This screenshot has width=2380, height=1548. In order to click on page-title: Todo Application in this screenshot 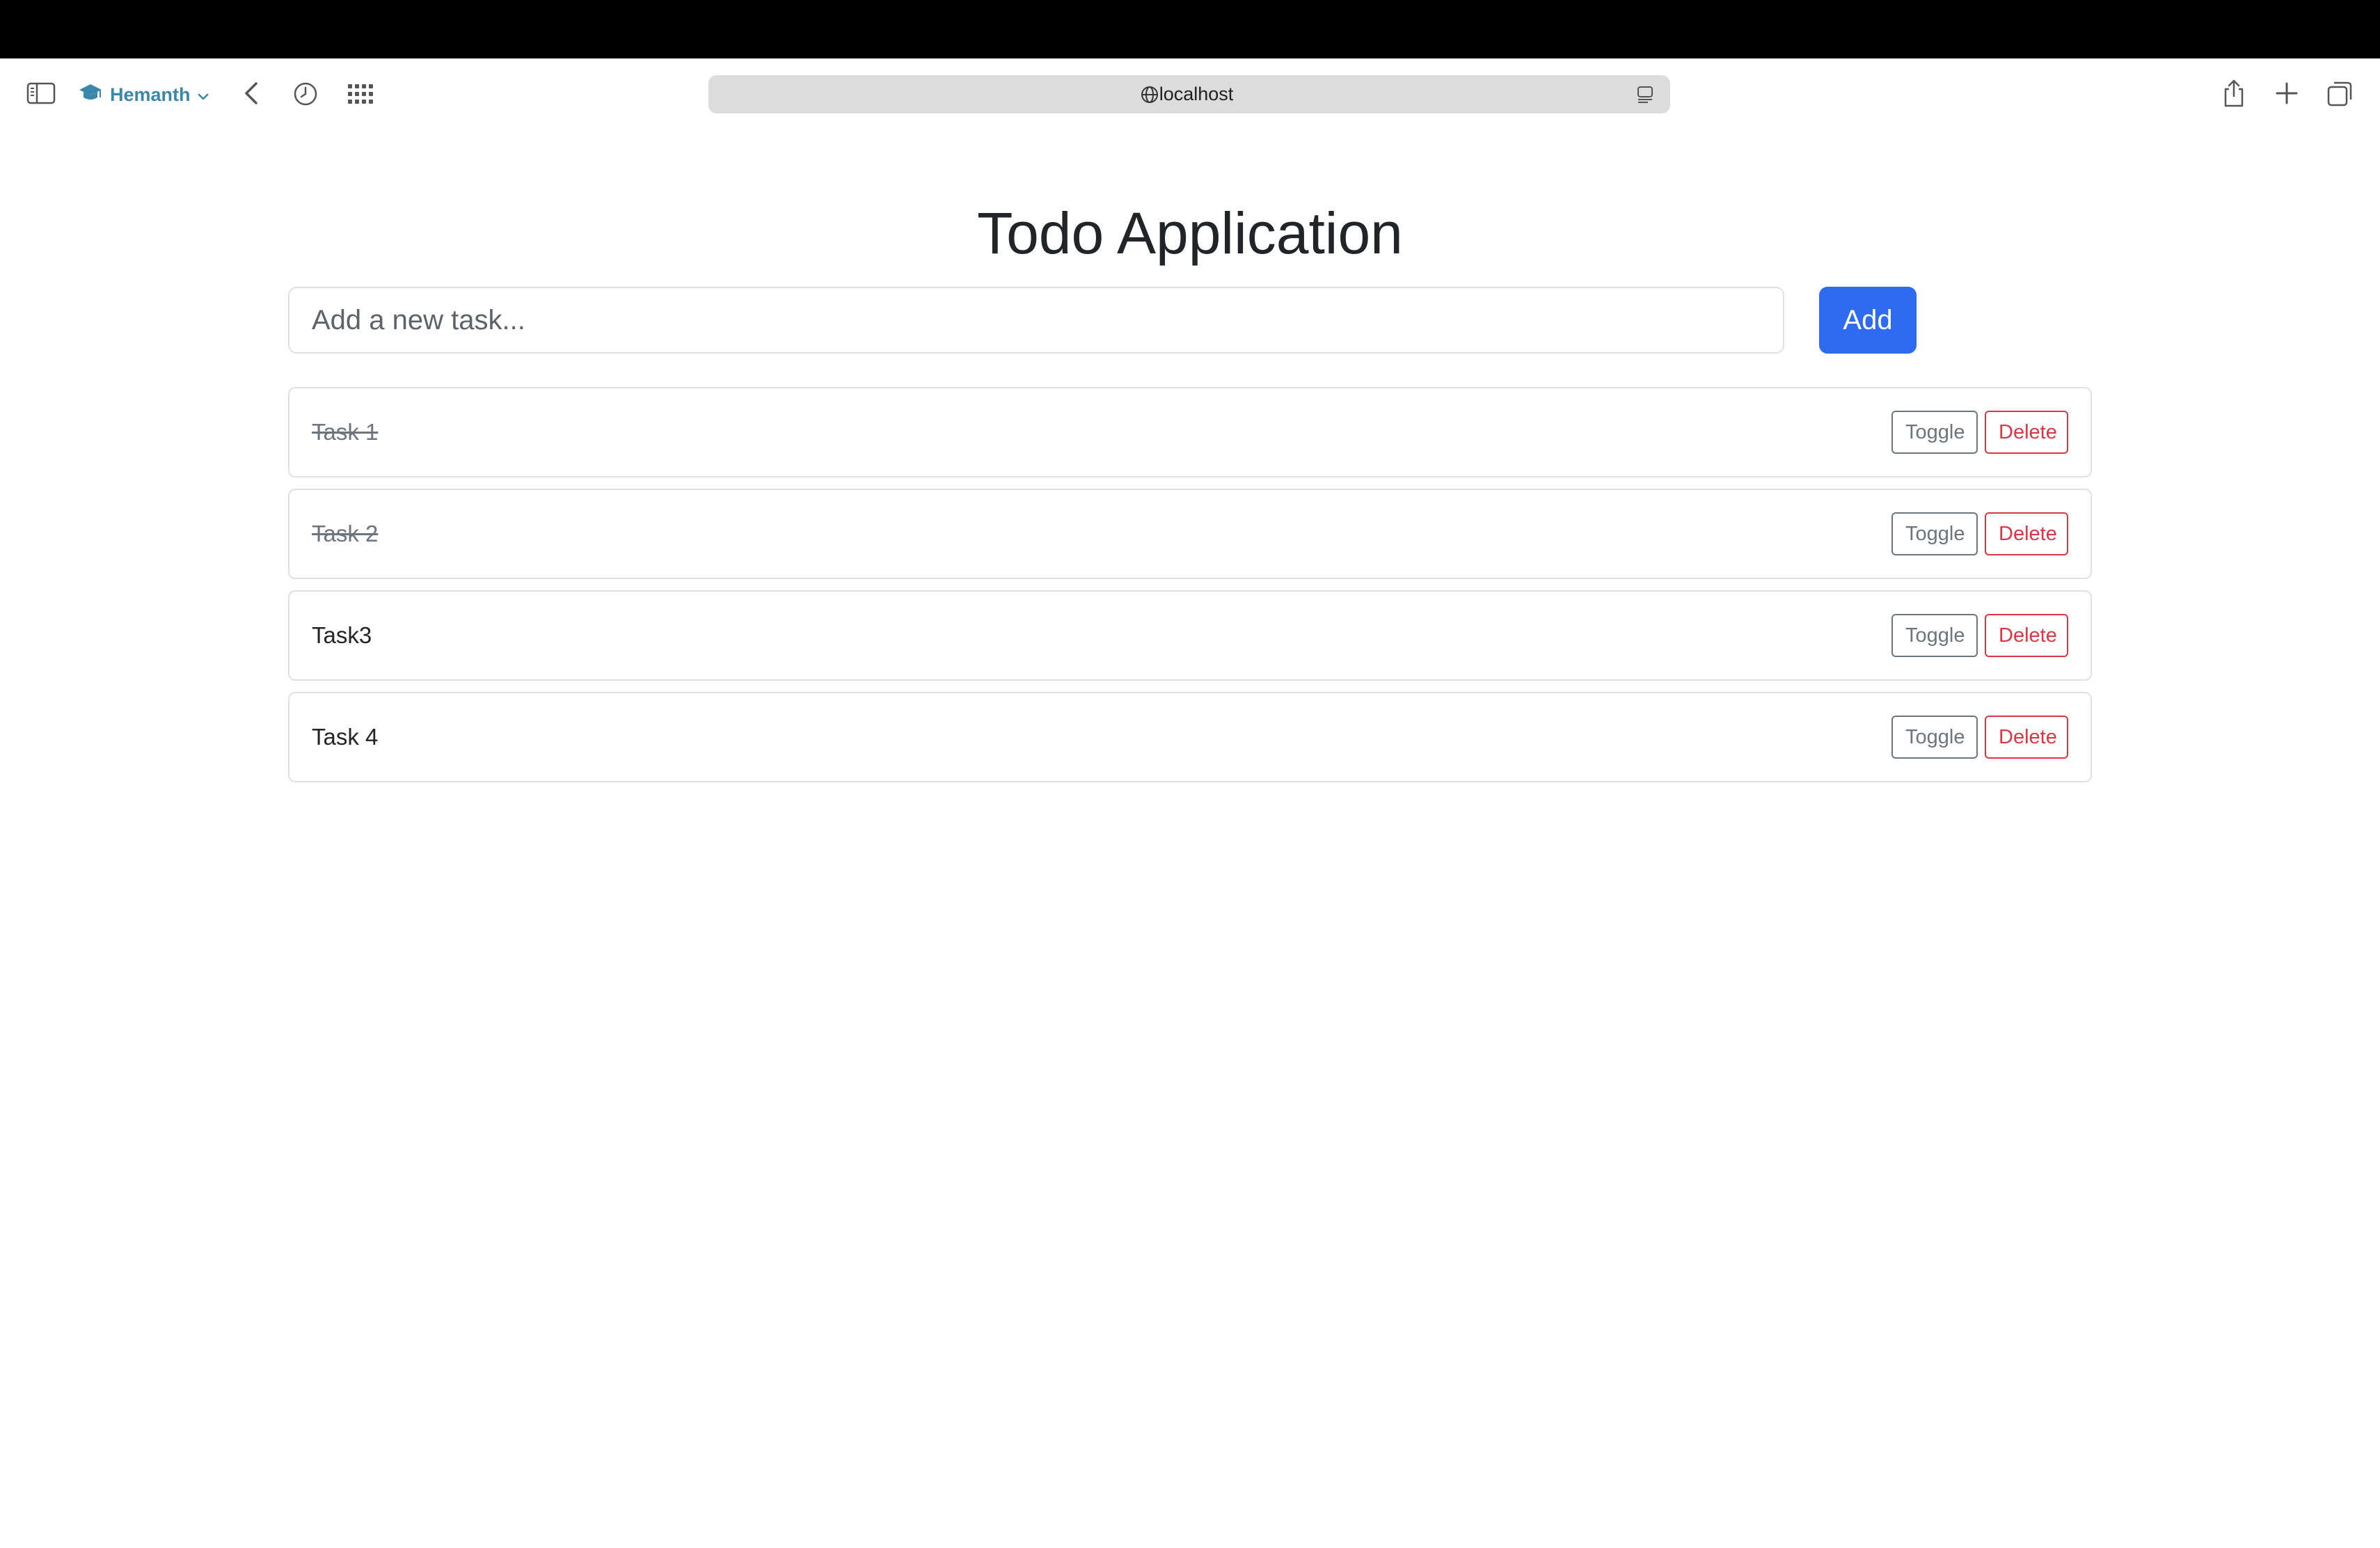, I will do `click(1190, 233)`.